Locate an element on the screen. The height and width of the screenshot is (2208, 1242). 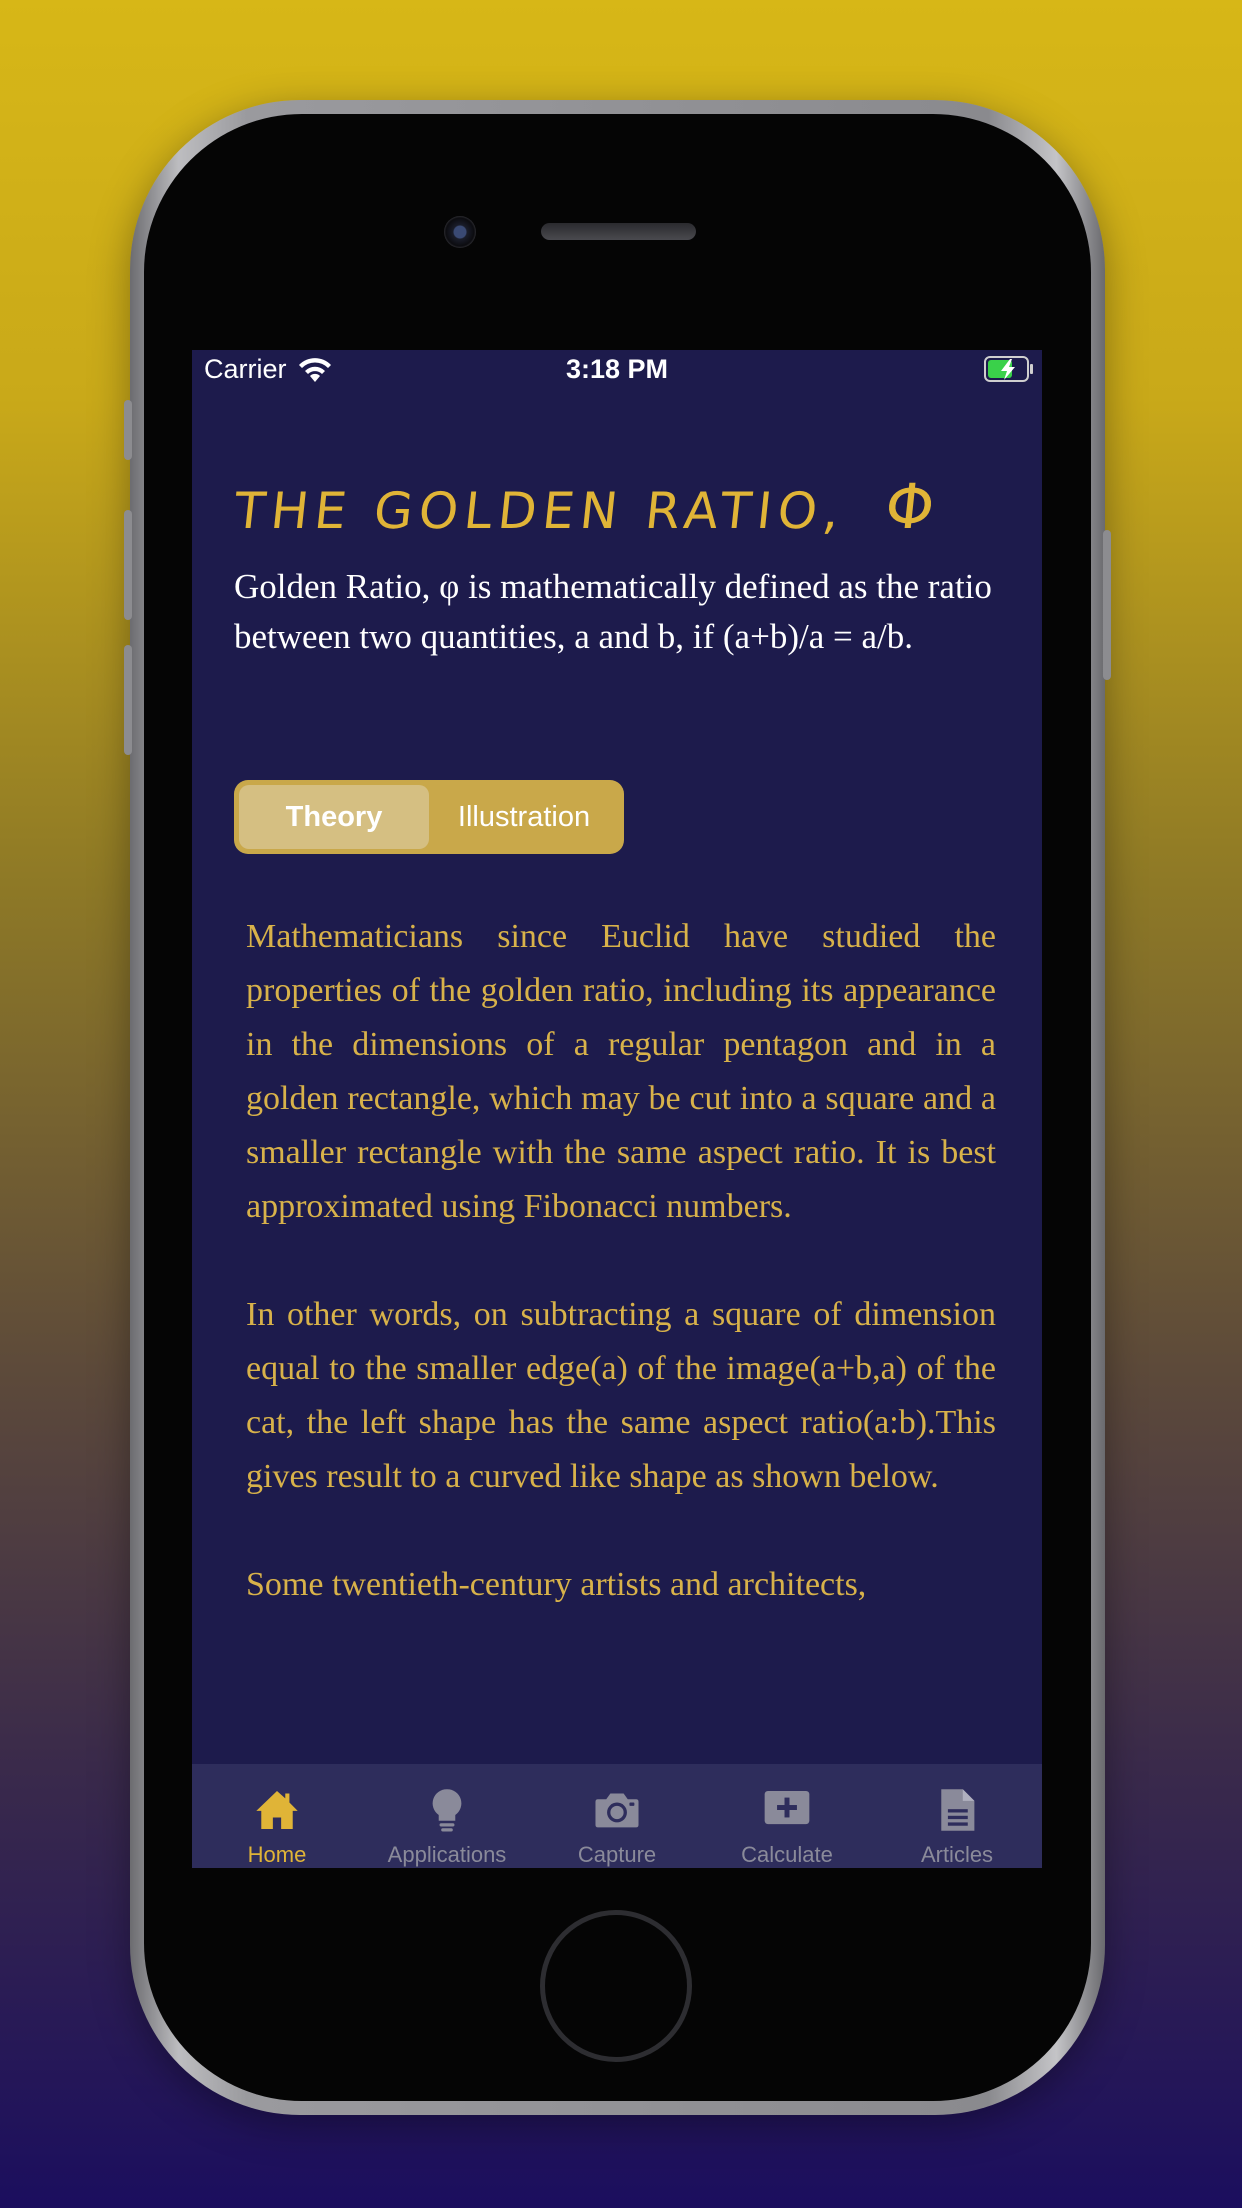
status-bar: Carrier 3:18 PM is located at coordinates (617, 370).